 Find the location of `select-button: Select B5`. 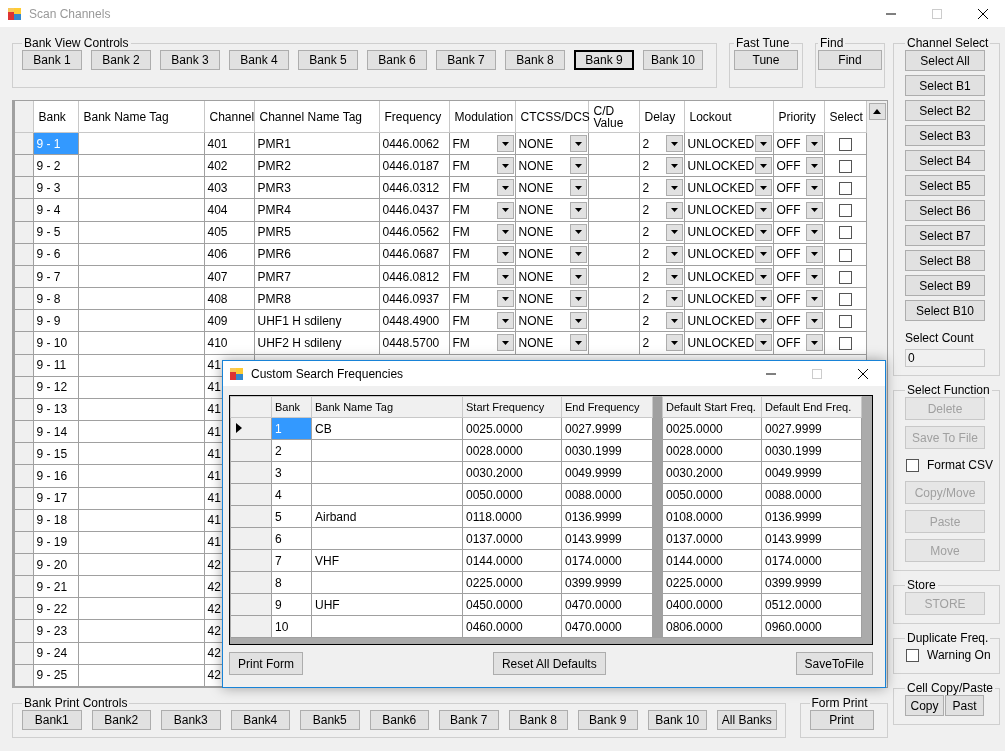

select-button: Select B5 is located at coordinates (945, 185).